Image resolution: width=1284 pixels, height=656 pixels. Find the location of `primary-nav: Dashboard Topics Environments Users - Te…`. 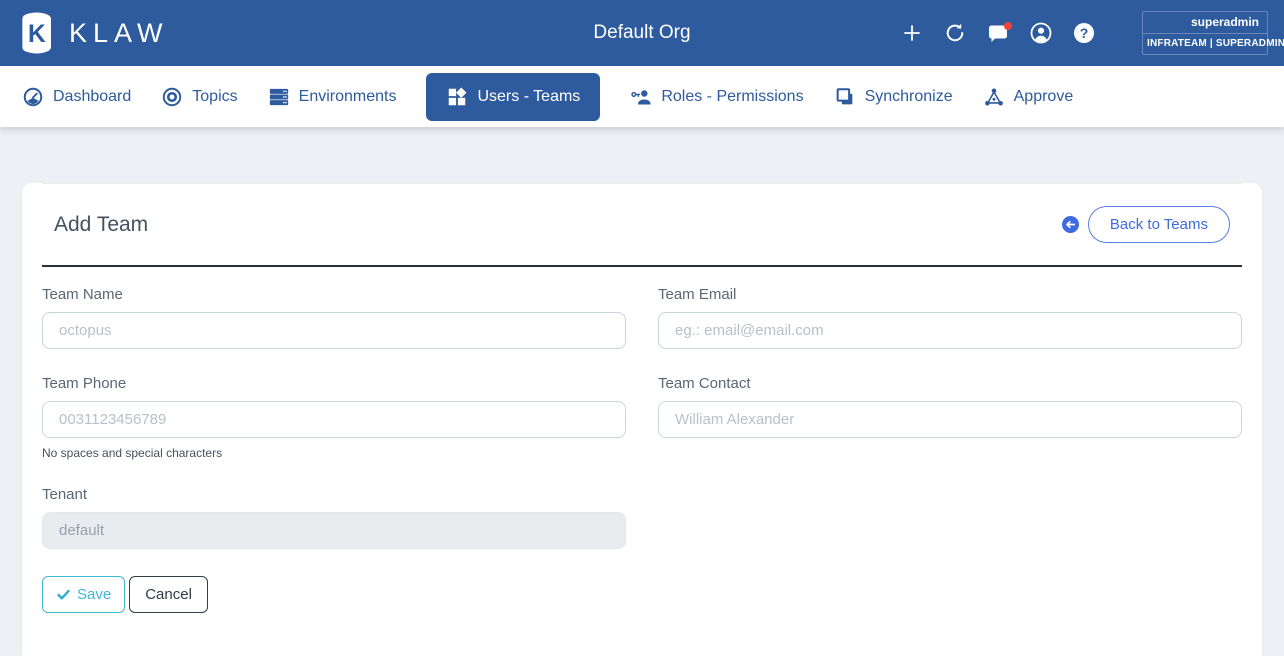

primary-nav: Dashboard Topics Environments Users - Te… is located at coordinates (642, 96).